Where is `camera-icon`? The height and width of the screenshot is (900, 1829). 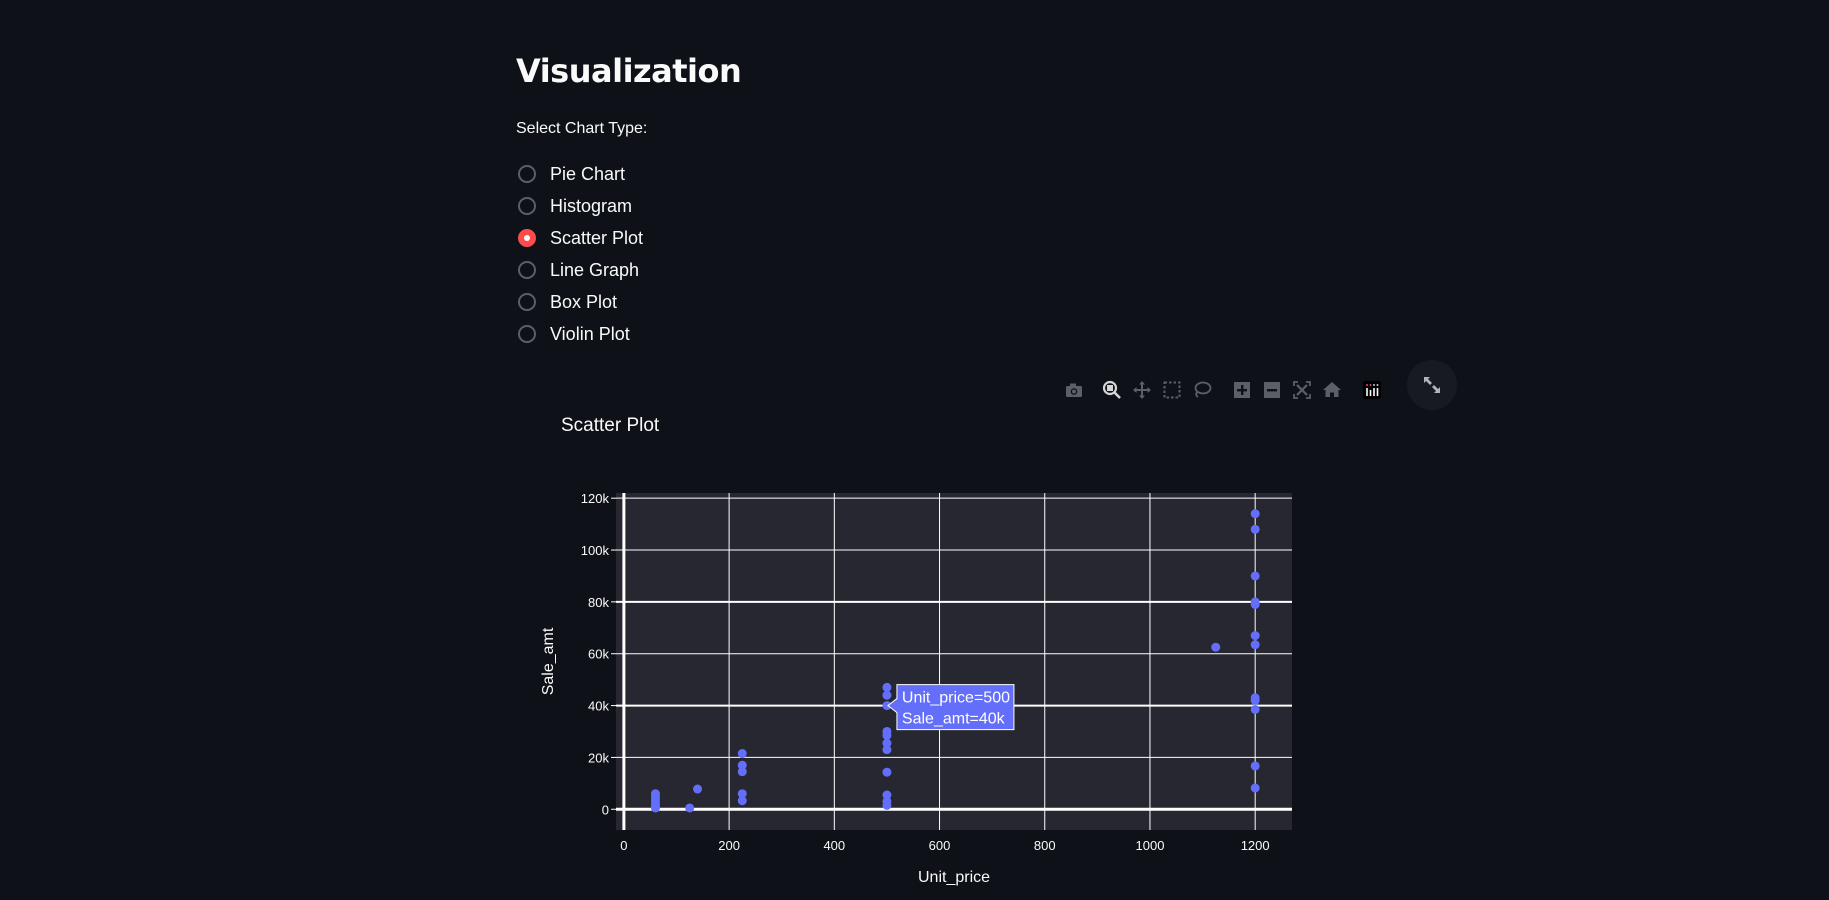 camera-icon is located at coordinates (1074, 390).